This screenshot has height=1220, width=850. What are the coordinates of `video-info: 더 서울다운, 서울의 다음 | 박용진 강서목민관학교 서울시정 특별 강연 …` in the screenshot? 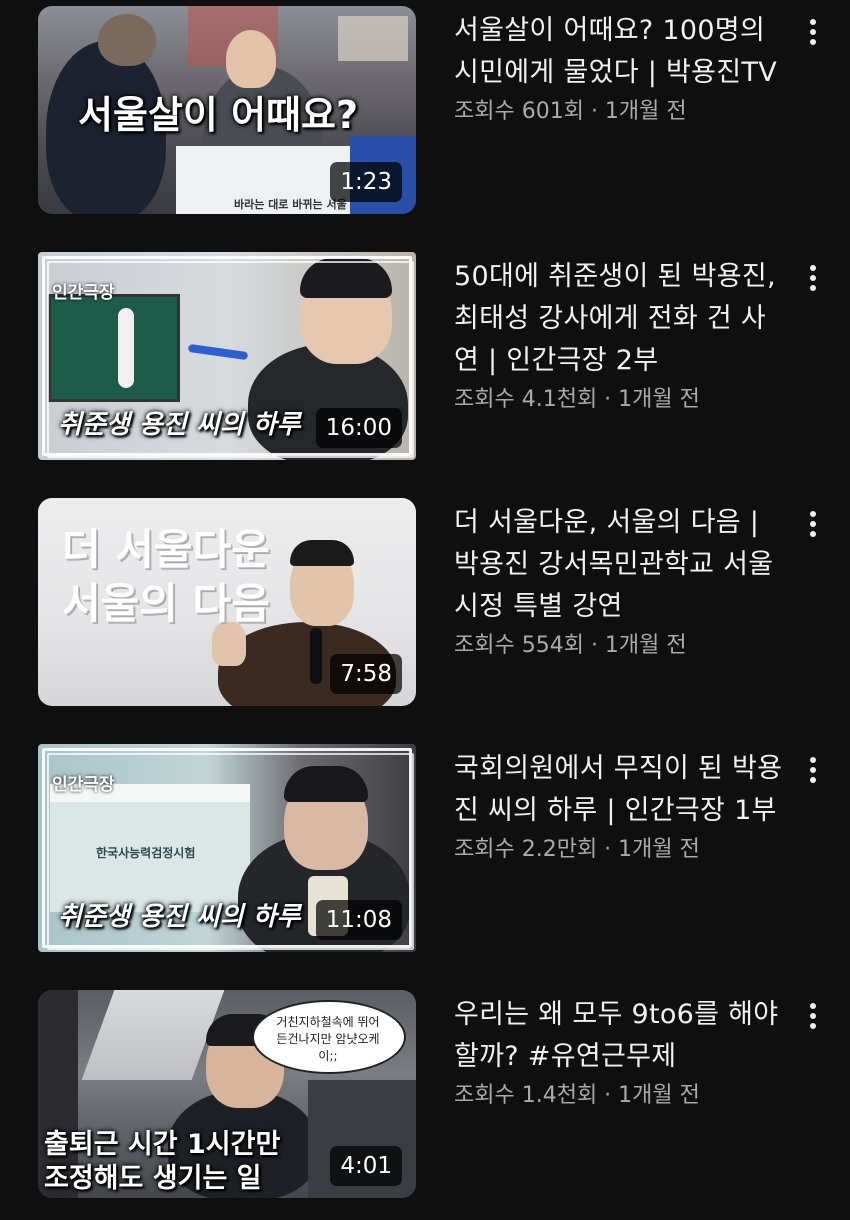 It's located at (619, 583).